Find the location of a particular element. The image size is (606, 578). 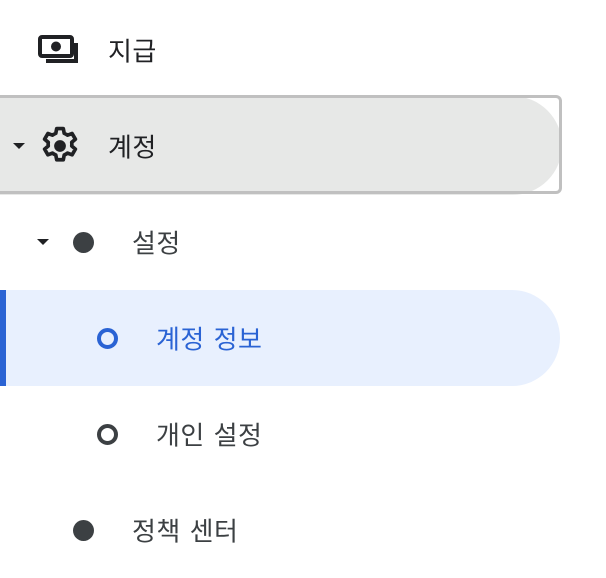

payments-icon is located at coordinates (58, 49).